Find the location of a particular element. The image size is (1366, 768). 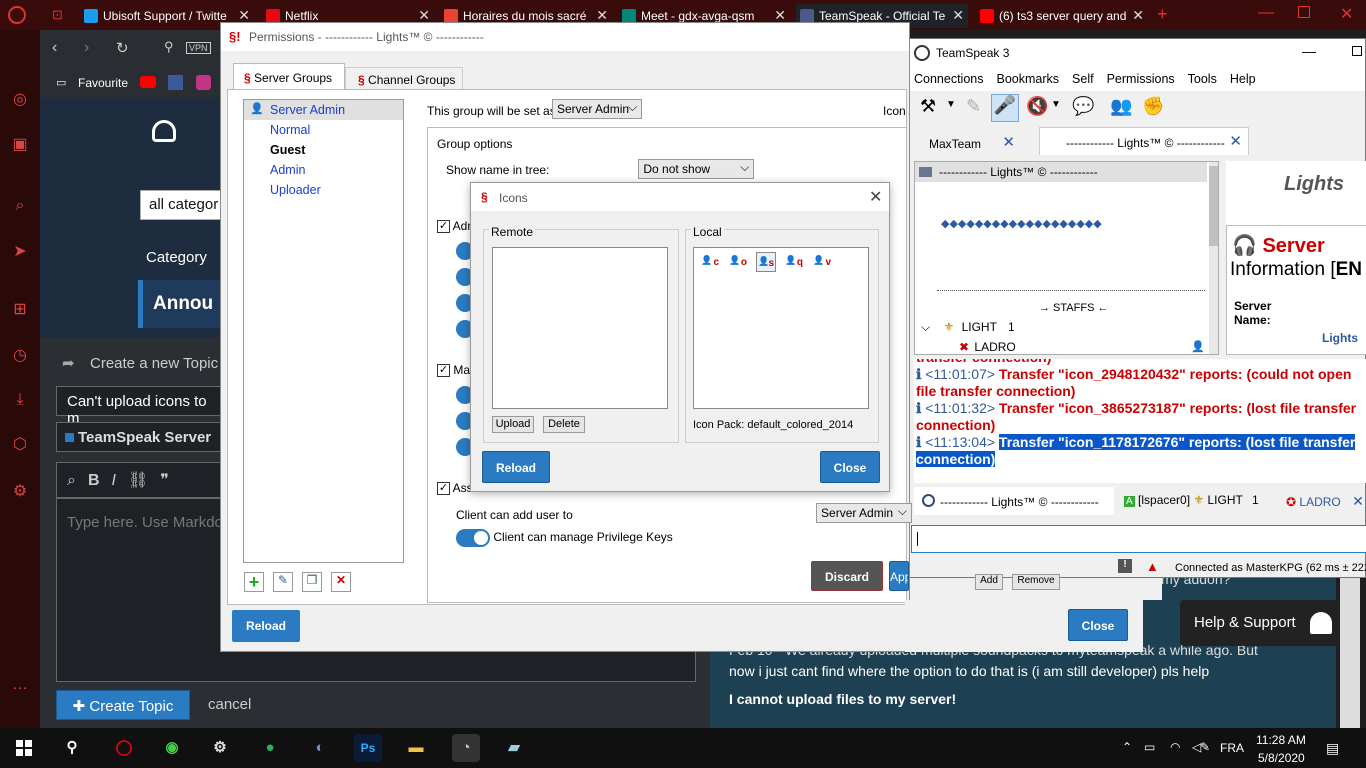

close-window-icon: ✕ is located at coordinates (1346, 14).